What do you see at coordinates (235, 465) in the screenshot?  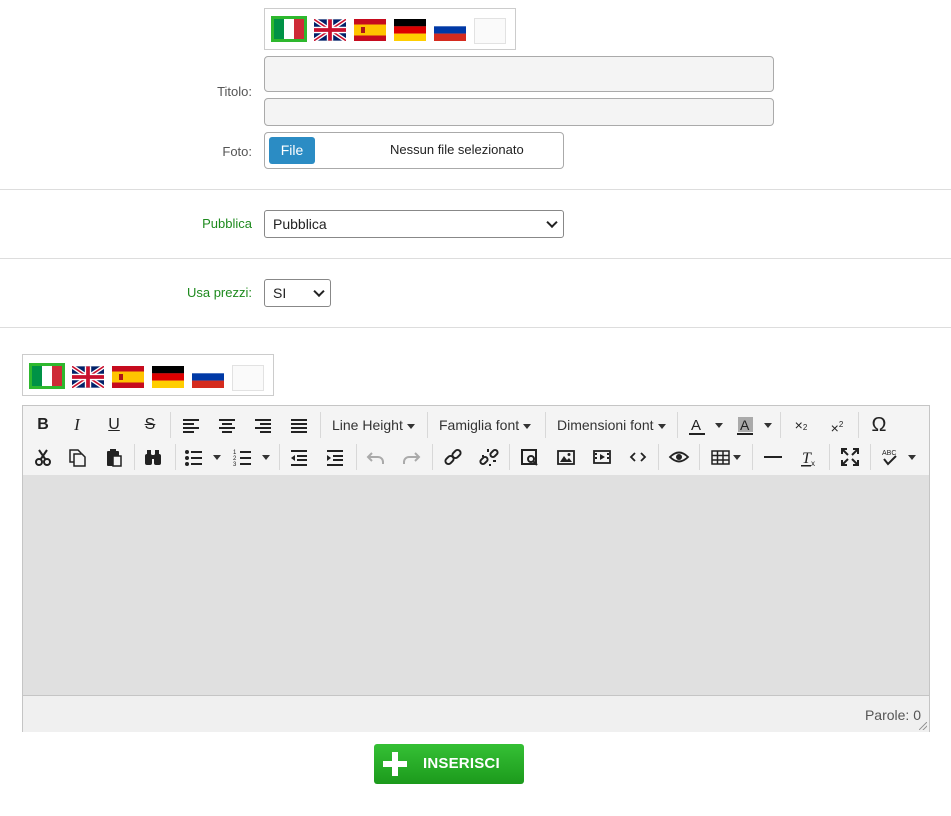 I see `svg-text: 3` at bounding box center [235, 465].